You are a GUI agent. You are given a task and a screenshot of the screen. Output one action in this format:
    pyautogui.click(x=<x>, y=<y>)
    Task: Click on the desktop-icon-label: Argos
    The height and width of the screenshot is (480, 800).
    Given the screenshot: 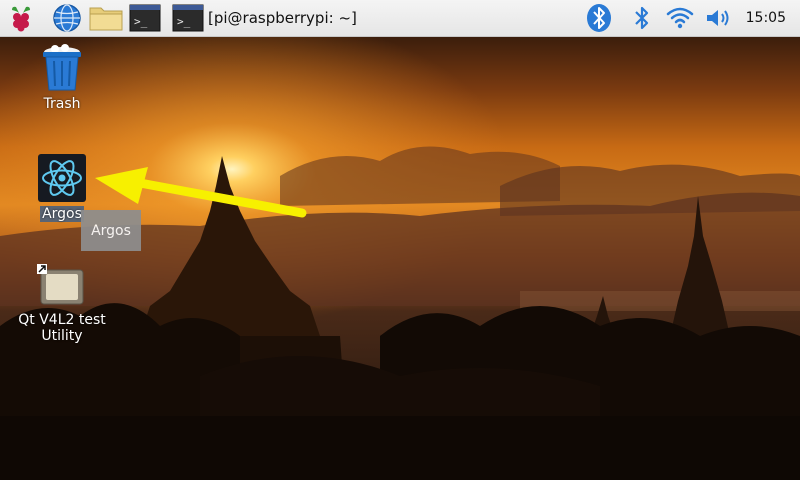 What is the action you would take?
    pyautogui.click(x=62, y=214)
    